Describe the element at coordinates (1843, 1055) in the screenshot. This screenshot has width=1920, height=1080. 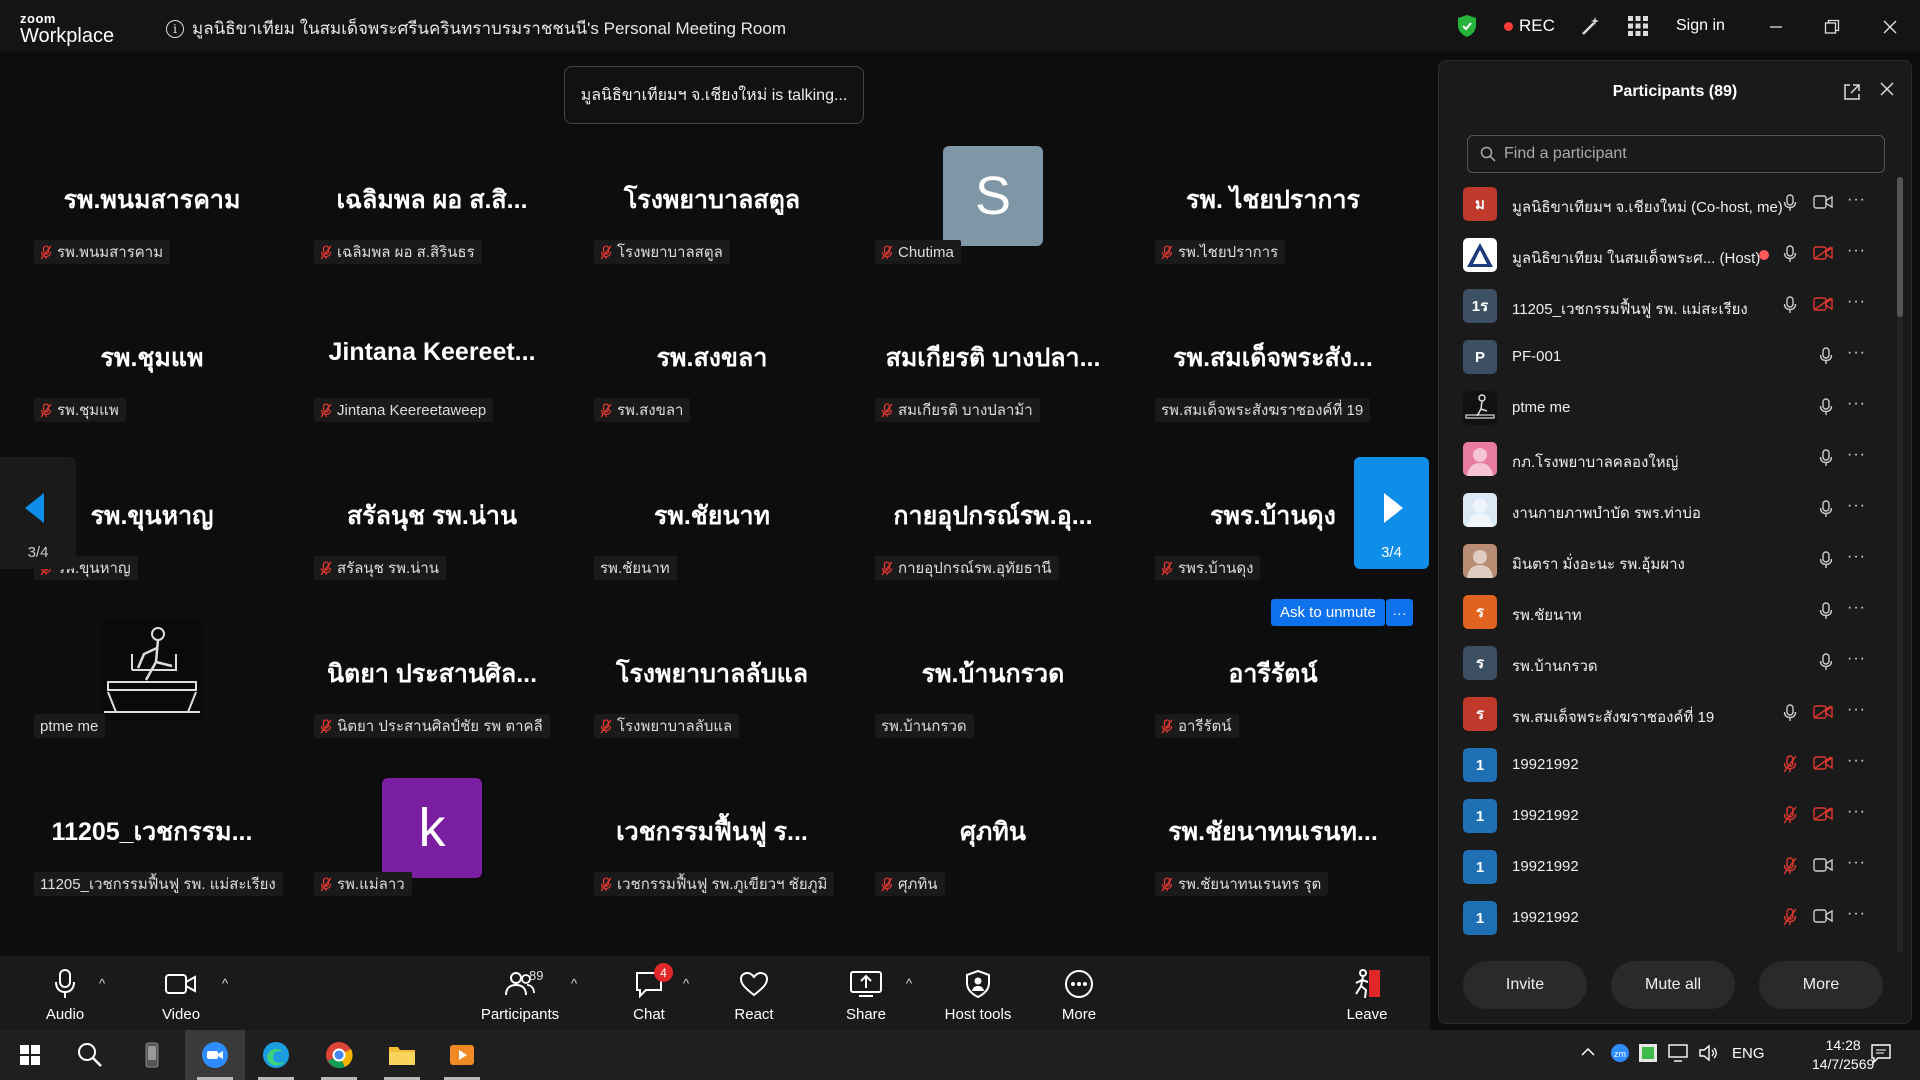
I see `taskbar-clock: 14:28 14/7/2569` at that location.